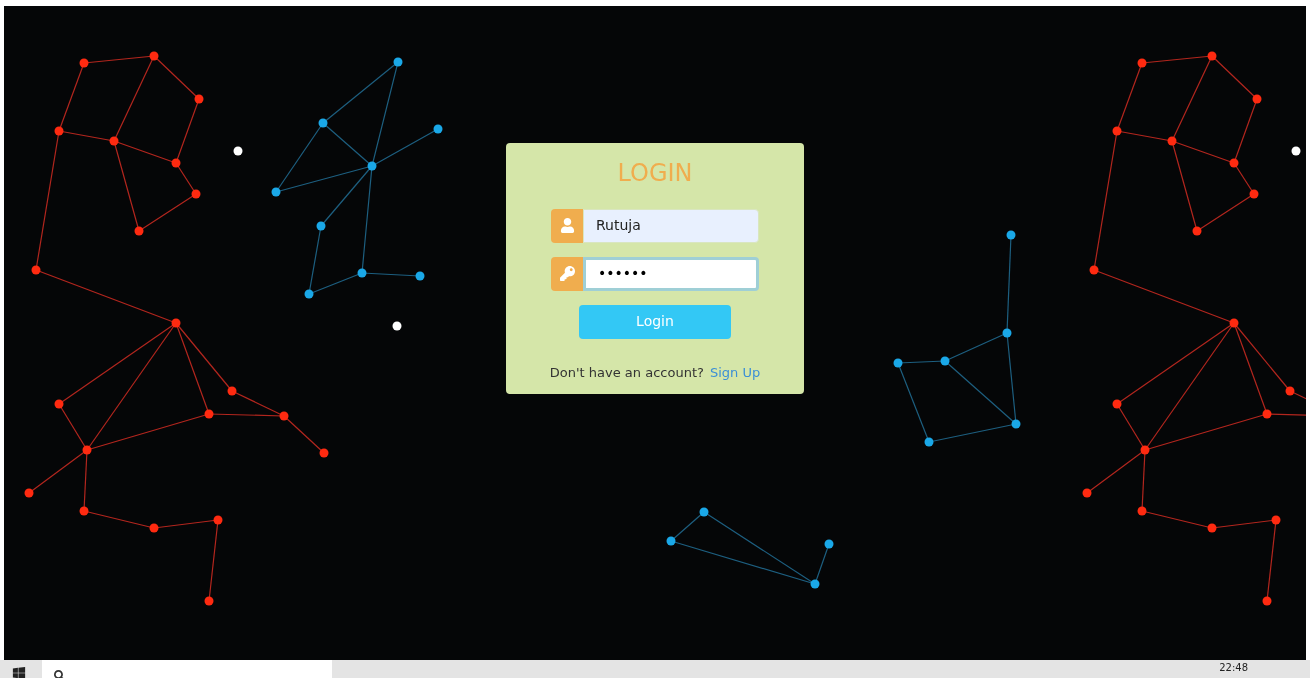 The image size is (1310, 678). Describe the element at coordinates (59, 674) in the screenshot. I see `search-icon` at that location.